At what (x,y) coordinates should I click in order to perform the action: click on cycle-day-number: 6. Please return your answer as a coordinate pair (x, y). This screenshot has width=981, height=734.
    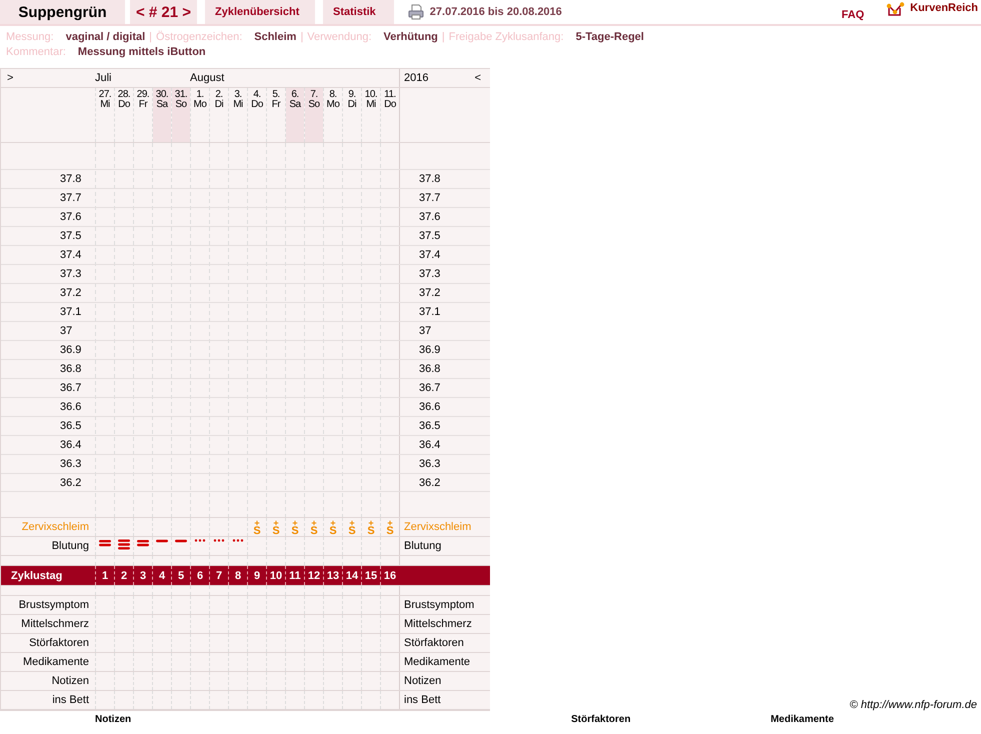
    Looking at the image, I should click on (200, 576).